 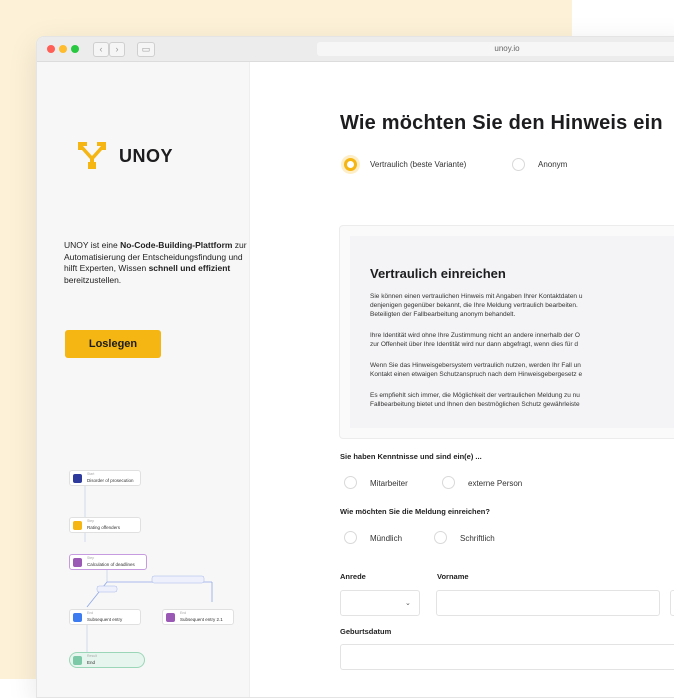 What do you see at coordinates (101, 49) in the screenshot?
I see `back-icon: ‹` at bounding box center [101, 49].